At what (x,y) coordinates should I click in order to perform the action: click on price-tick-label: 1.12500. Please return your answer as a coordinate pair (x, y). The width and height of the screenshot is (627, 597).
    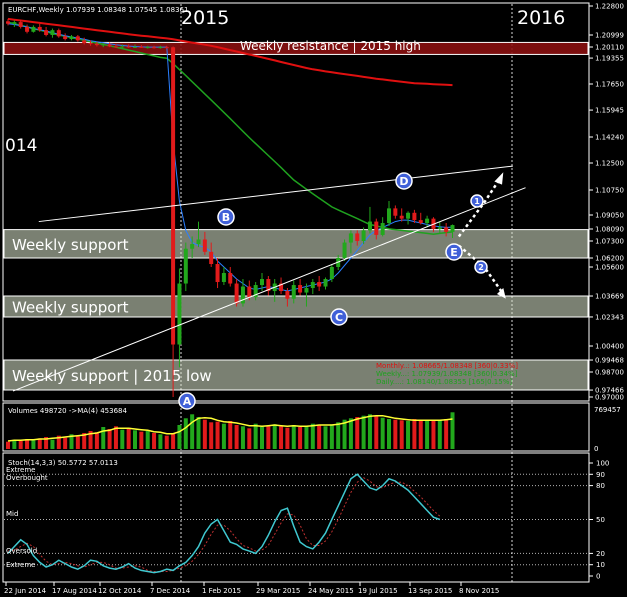
    Looking at the image, I should click on (609, 164).